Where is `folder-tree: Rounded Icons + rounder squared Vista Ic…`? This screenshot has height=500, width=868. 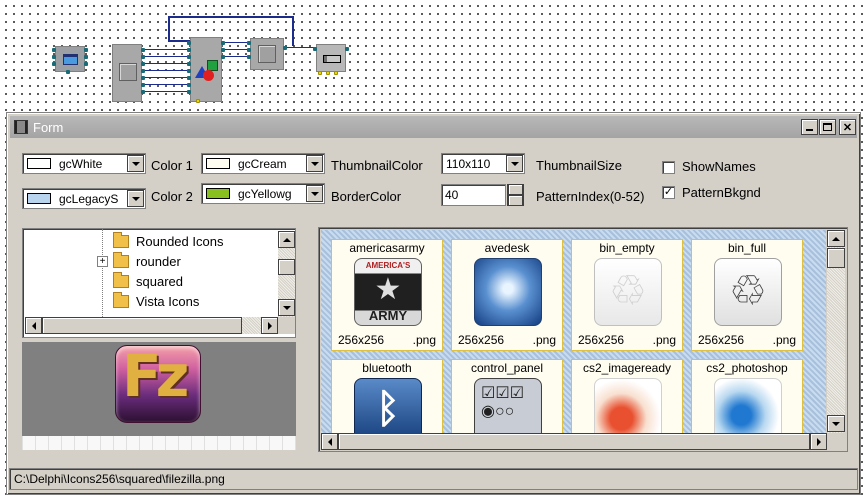
folder-tree: Rounded Icons + rounder squared Vista Ic… is located at coordinates (159, 283).